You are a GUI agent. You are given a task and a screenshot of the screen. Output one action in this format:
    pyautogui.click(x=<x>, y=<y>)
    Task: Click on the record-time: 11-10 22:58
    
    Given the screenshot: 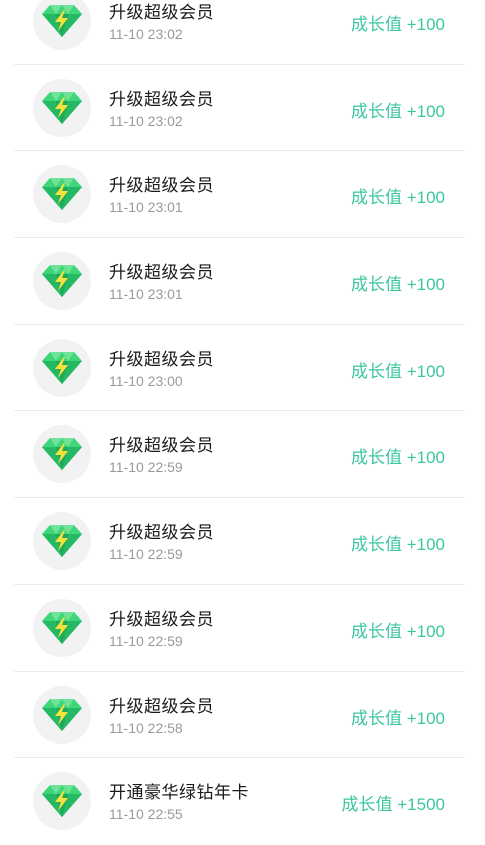 What is the action you would take?
    pyautogui.click(x=146, y=727)
    